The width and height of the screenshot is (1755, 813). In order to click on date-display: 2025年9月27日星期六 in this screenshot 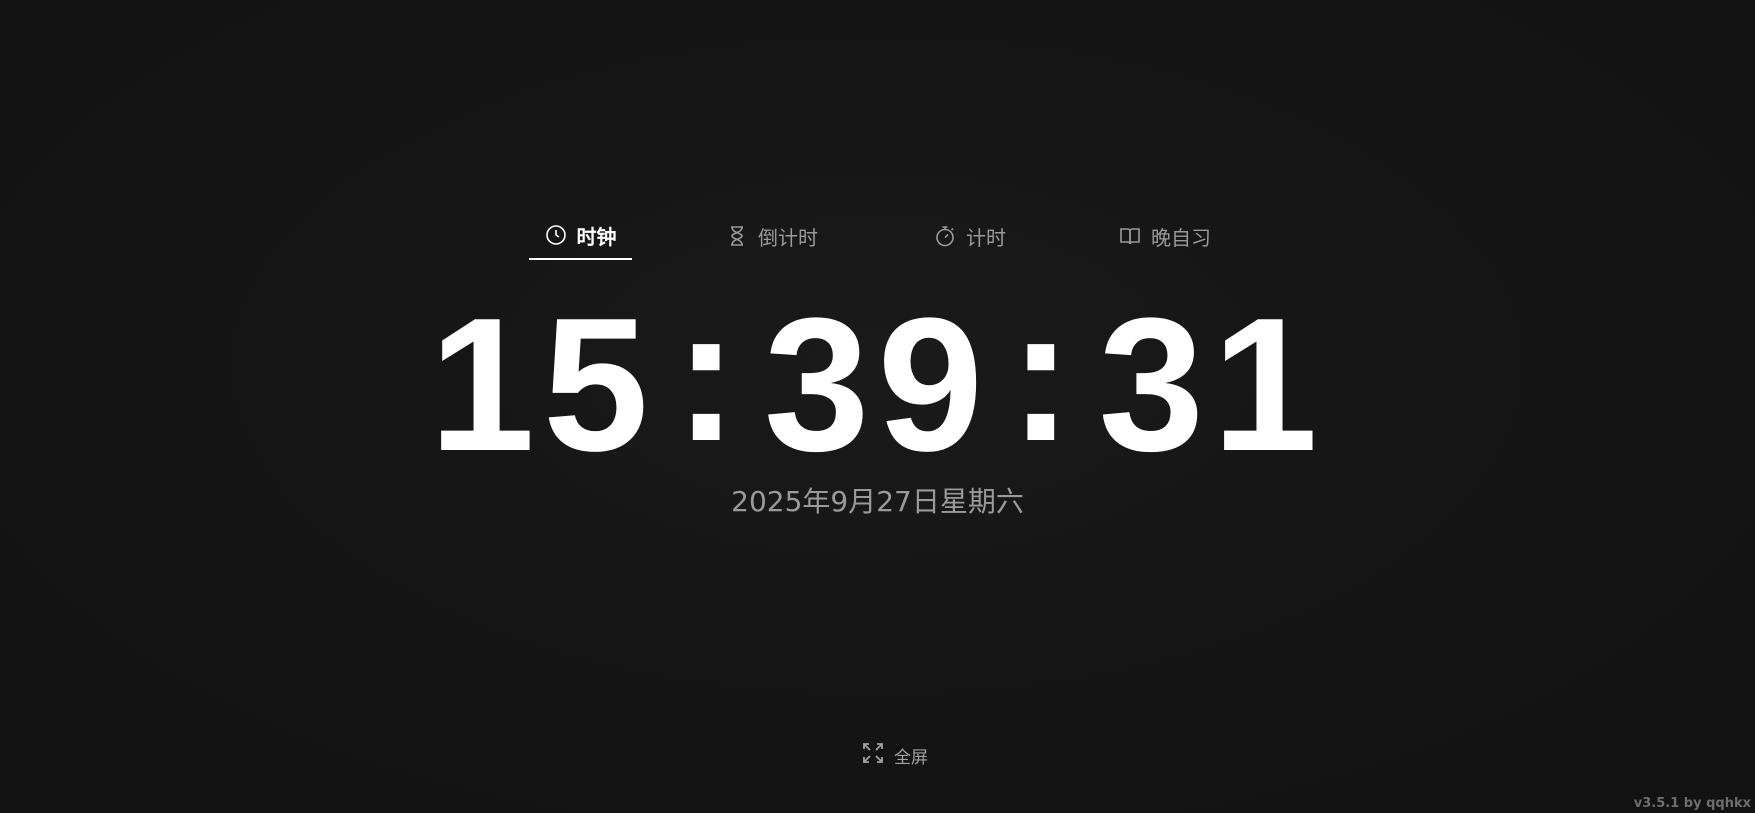, I will do `click(877, 501)`.